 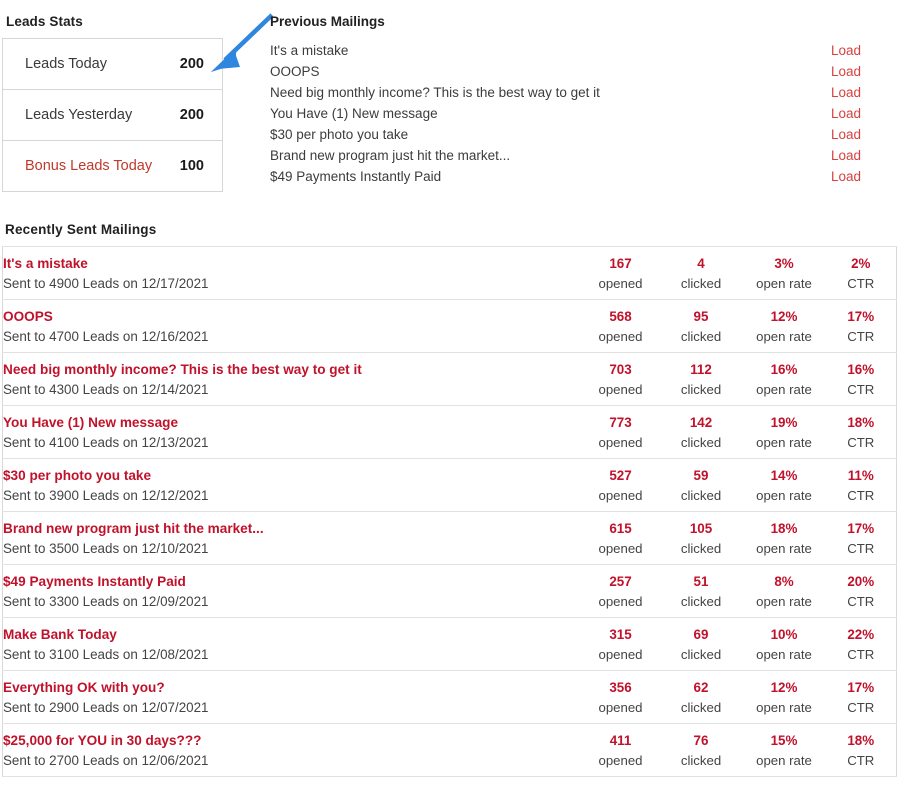 What do you see at coordinates (861, 369) in the screenshot?
I see `ctr-value: 16%` at bounding box center [861, 369].